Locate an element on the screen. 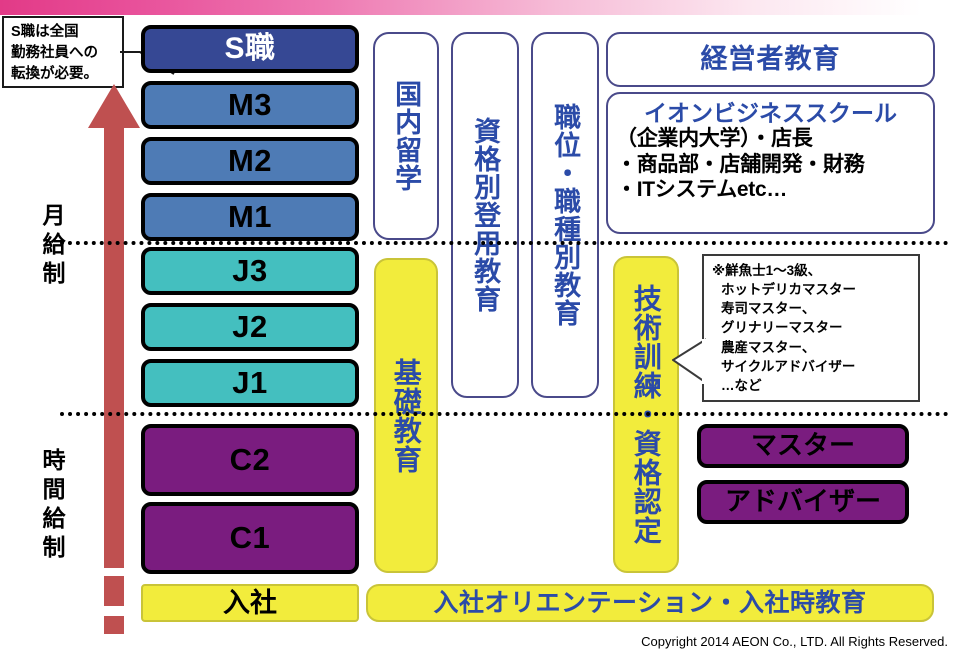 The width and height of the screenshot is (960, 655). grade-box-j1: J1 is located at coordinates (250, 383).